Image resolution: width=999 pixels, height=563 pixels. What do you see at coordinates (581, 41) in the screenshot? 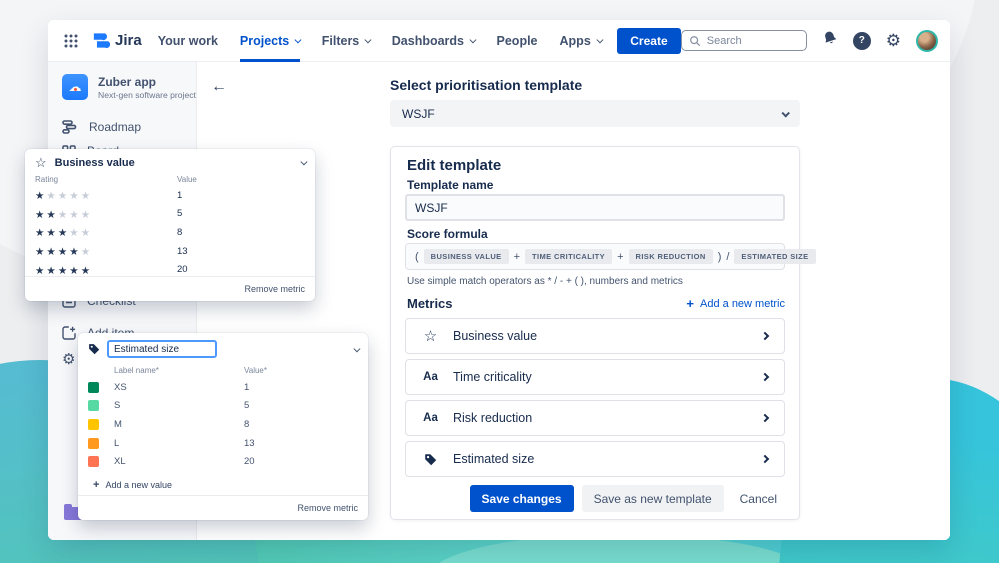
I see `nav-item-apps: Apps` at bounding box center [581, 41].